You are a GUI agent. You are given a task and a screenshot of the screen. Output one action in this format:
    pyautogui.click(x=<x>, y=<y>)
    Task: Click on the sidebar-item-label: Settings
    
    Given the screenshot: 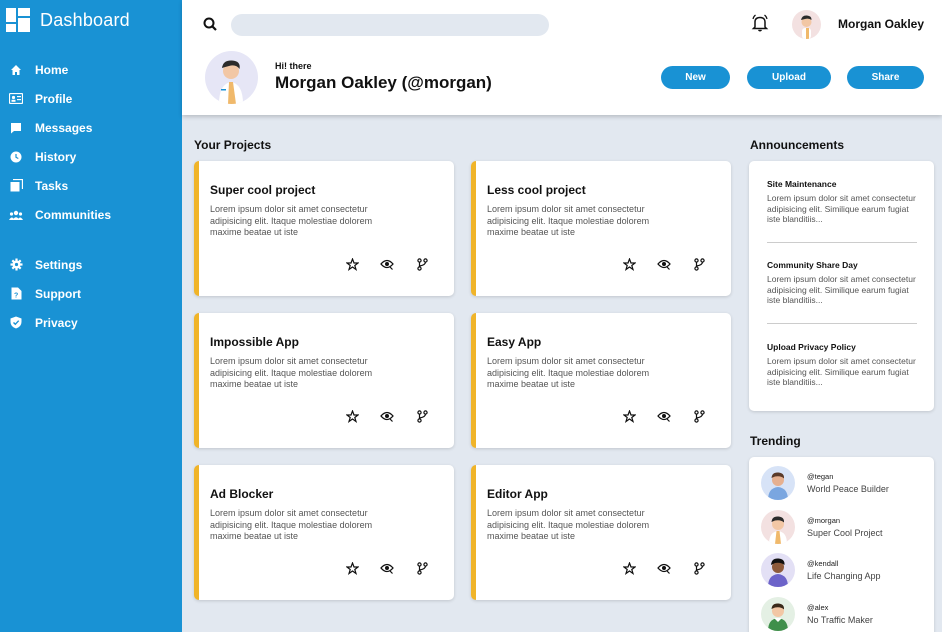 What is the action you would take?
    pyautogui.click(x=59, y=264)
    